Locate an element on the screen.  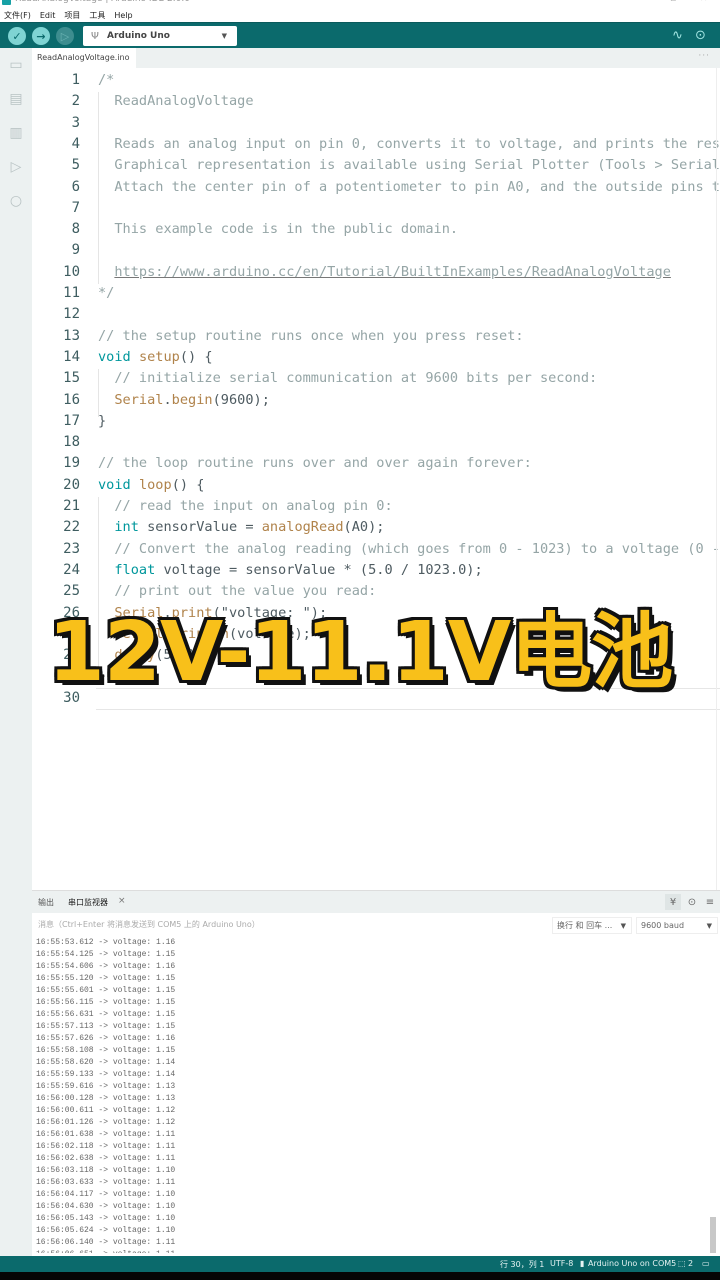
menu-sketch: 项目 is located at coordinates (72, 15).